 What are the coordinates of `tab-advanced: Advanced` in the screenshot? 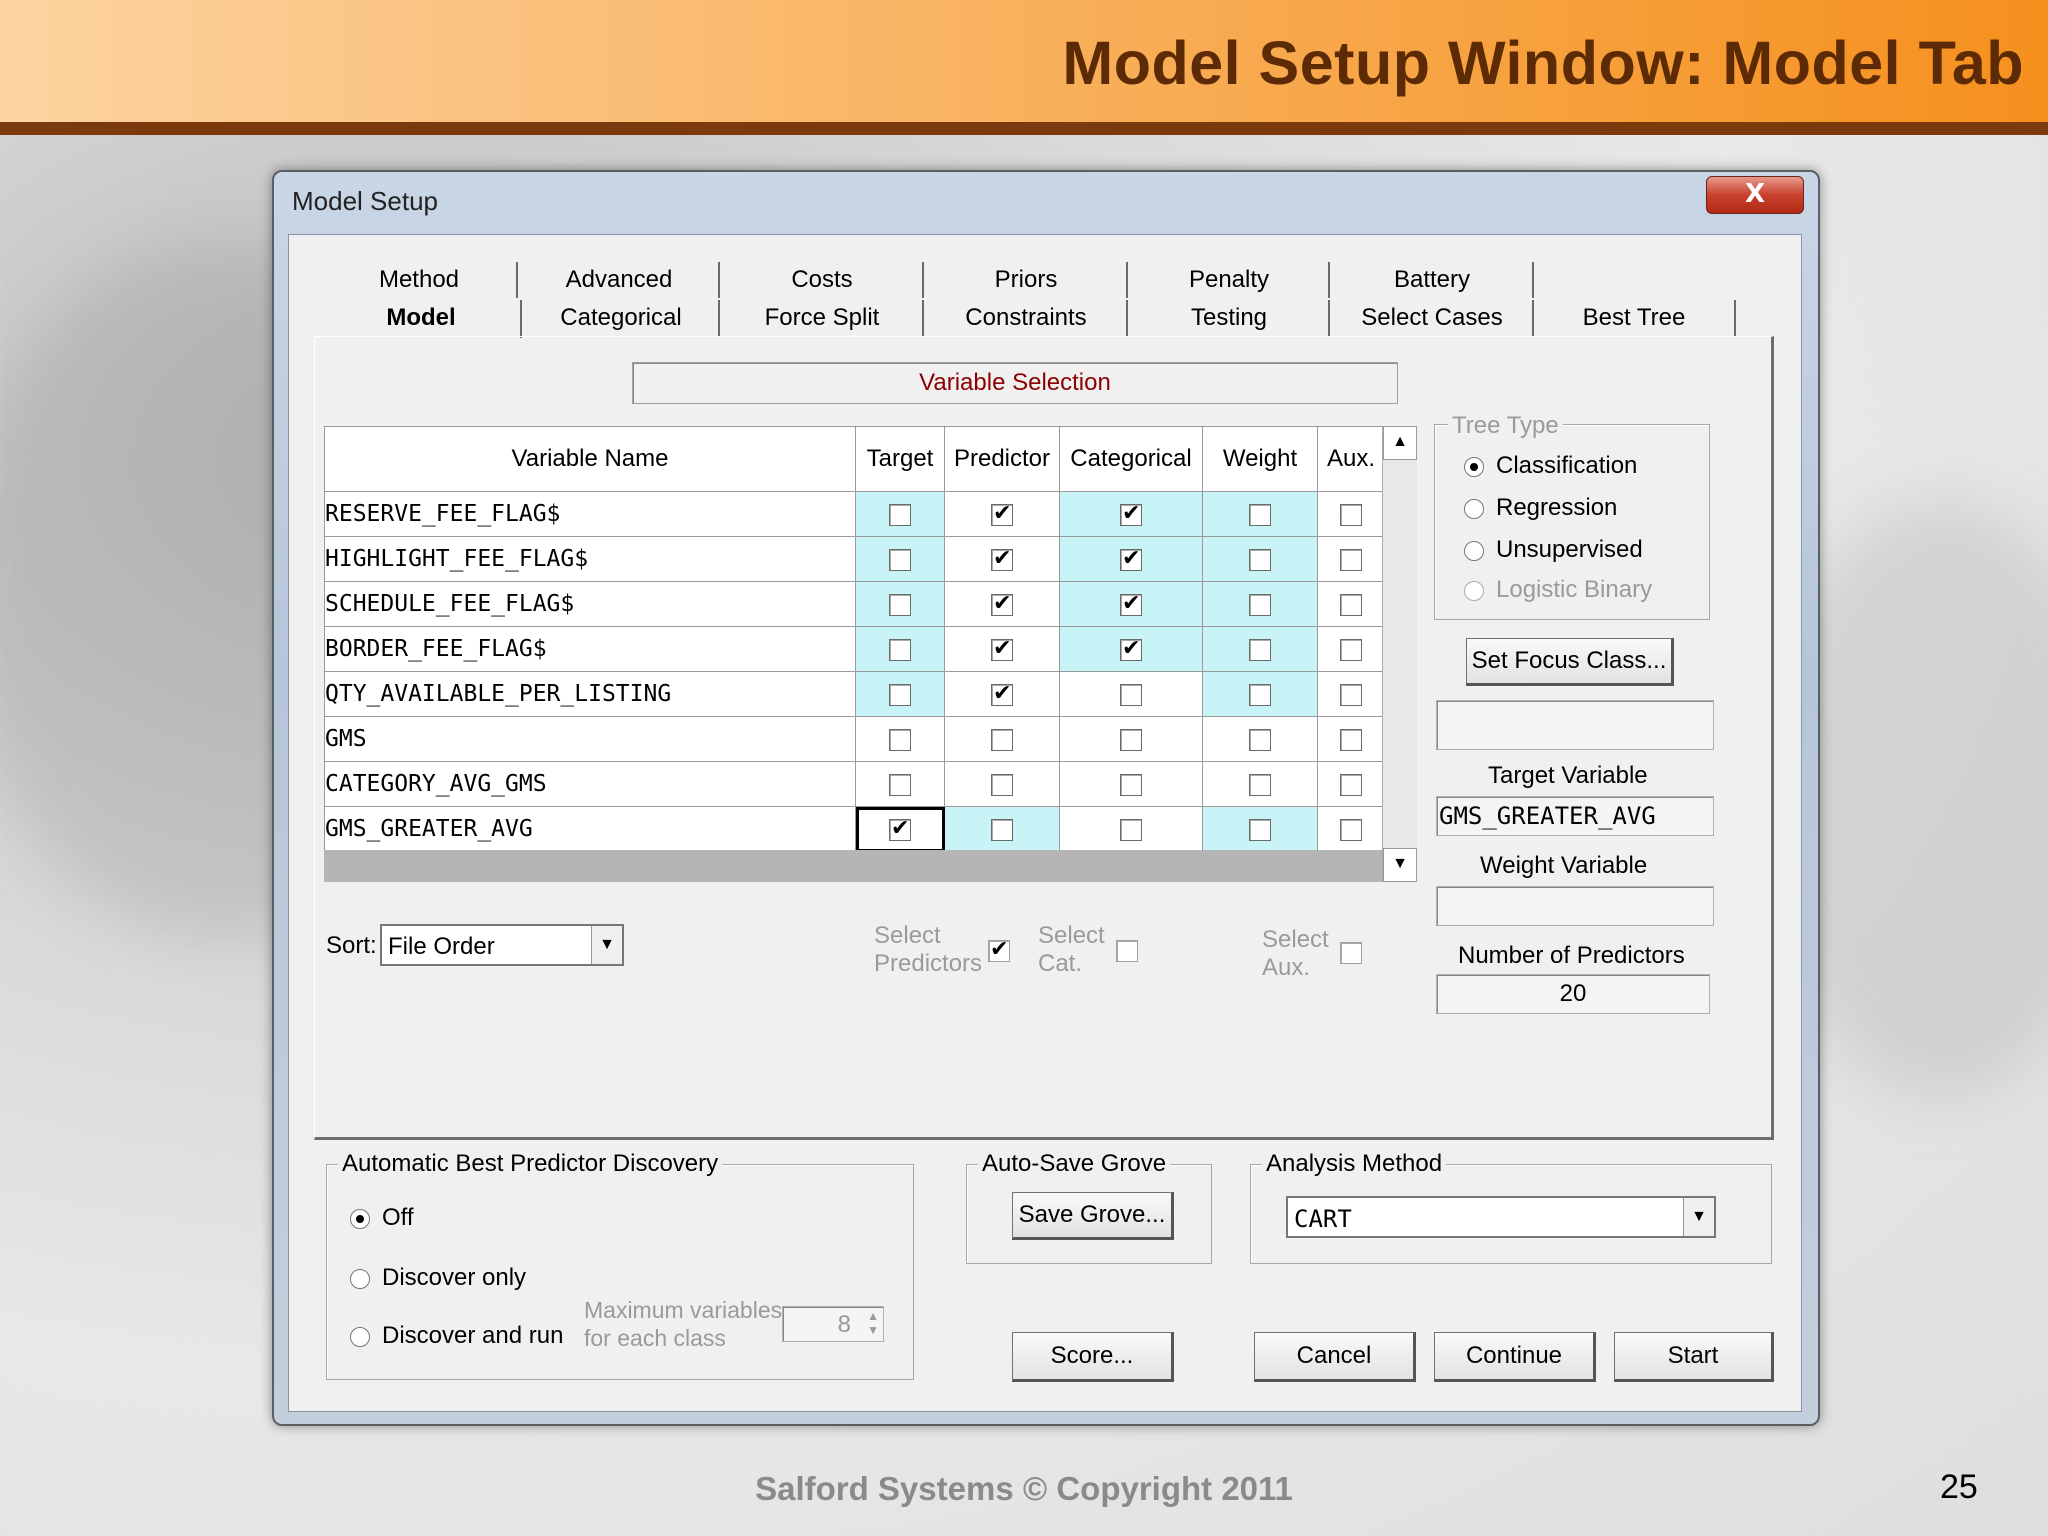 It's located at (620, 280).